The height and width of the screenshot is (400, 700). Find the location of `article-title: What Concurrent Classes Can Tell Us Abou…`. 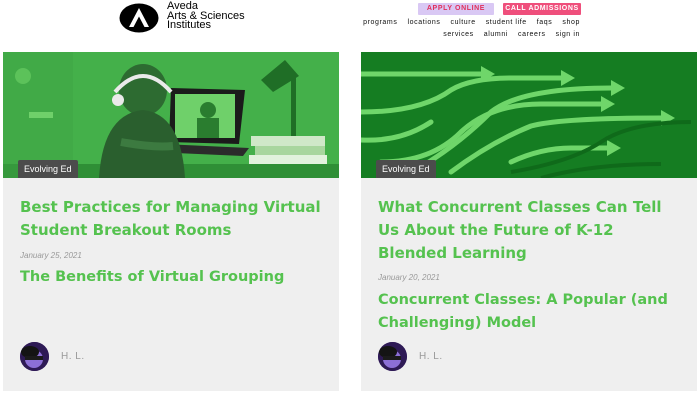

article-title: What Concurrent Classes Can Tell Us Abou… is located at coordinates (530, 230).